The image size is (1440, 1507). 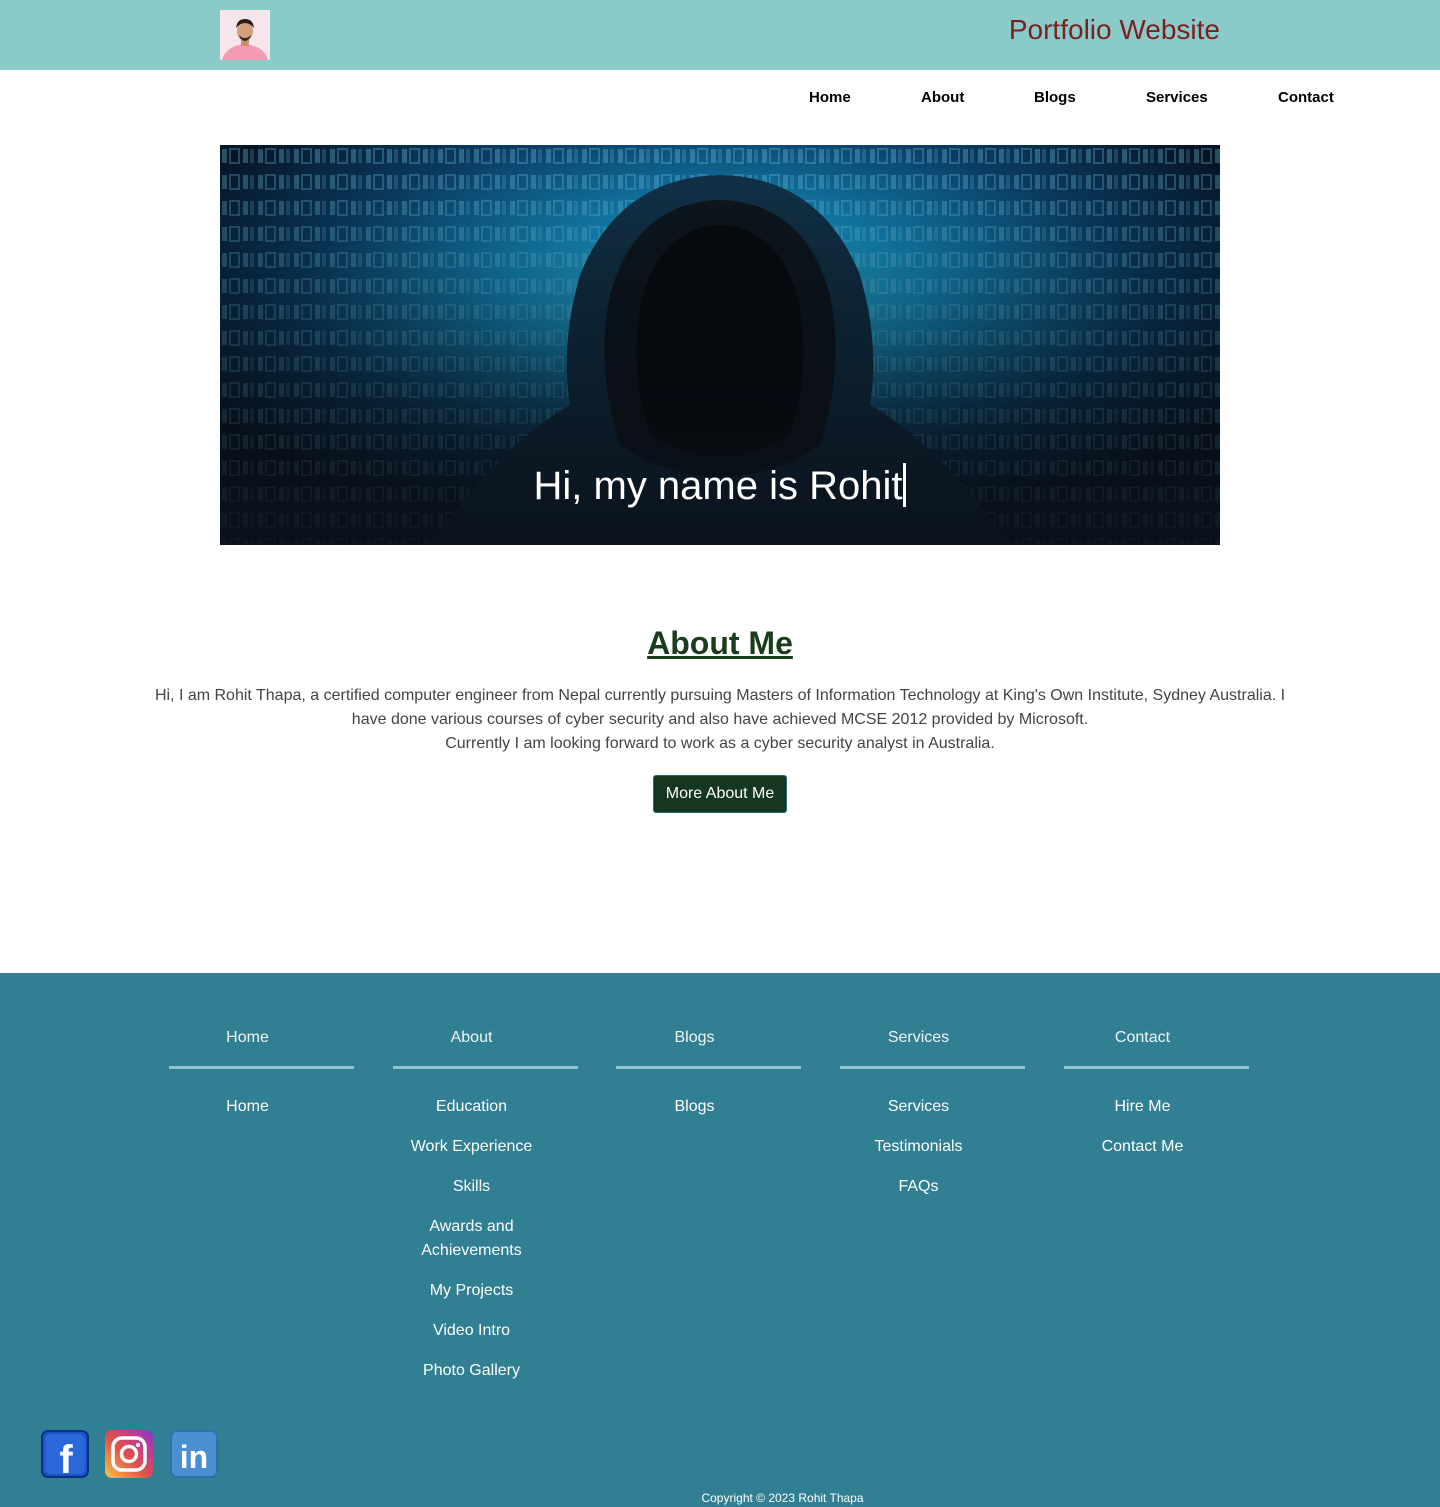 I want to click on footer-link-education: Education, so click(x=471, y=1107).